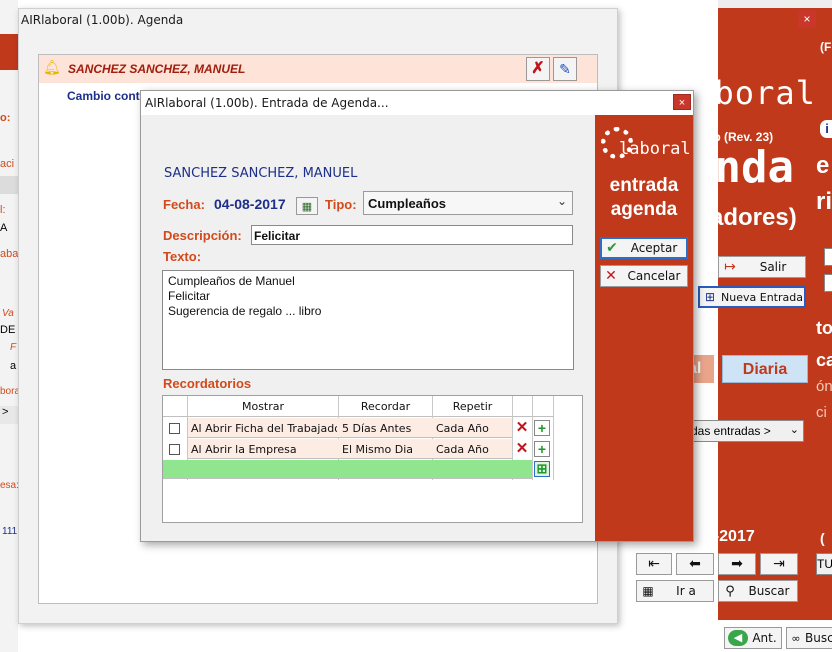 This screenshot has width=832, height=652. What do you see at coordinates (654, 248) in the screenshot?
I see `aceptar-label: Aceptar` at bounding box center [654, 248].